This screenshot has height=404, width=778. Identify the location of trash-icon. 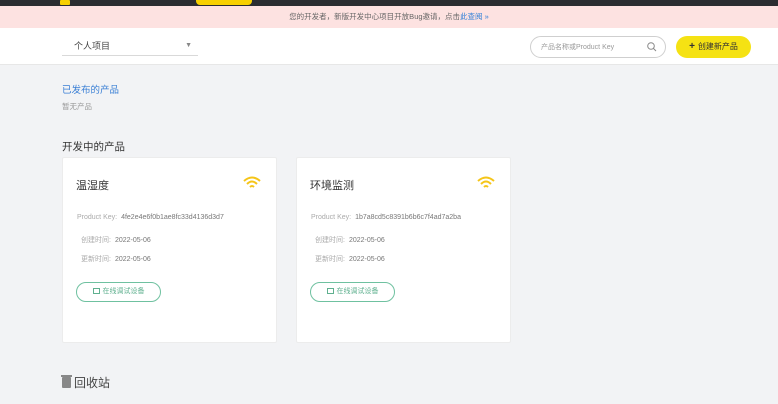
(66, 381).